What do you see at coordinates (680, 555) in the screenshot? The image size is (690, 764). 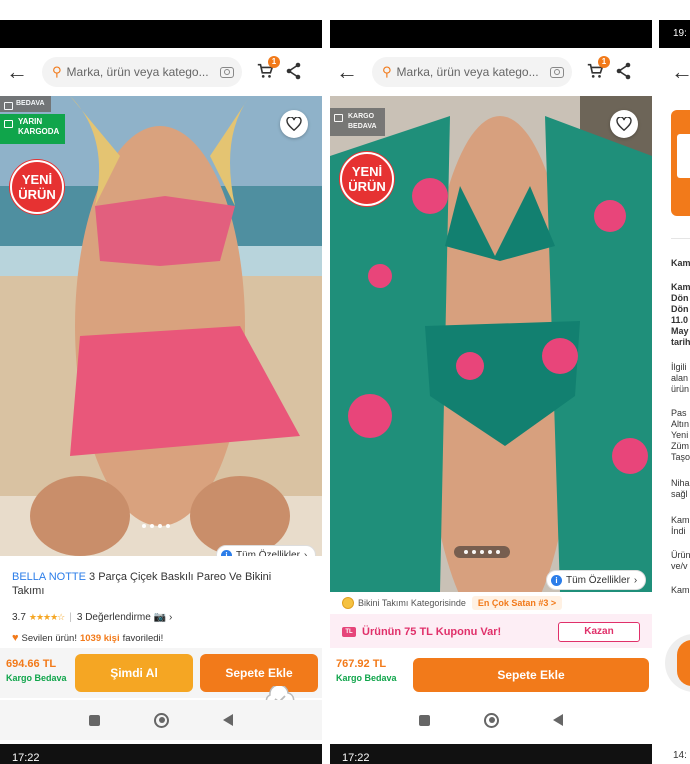 I see `text-line: Ürün` at bounding box center [680, 555].